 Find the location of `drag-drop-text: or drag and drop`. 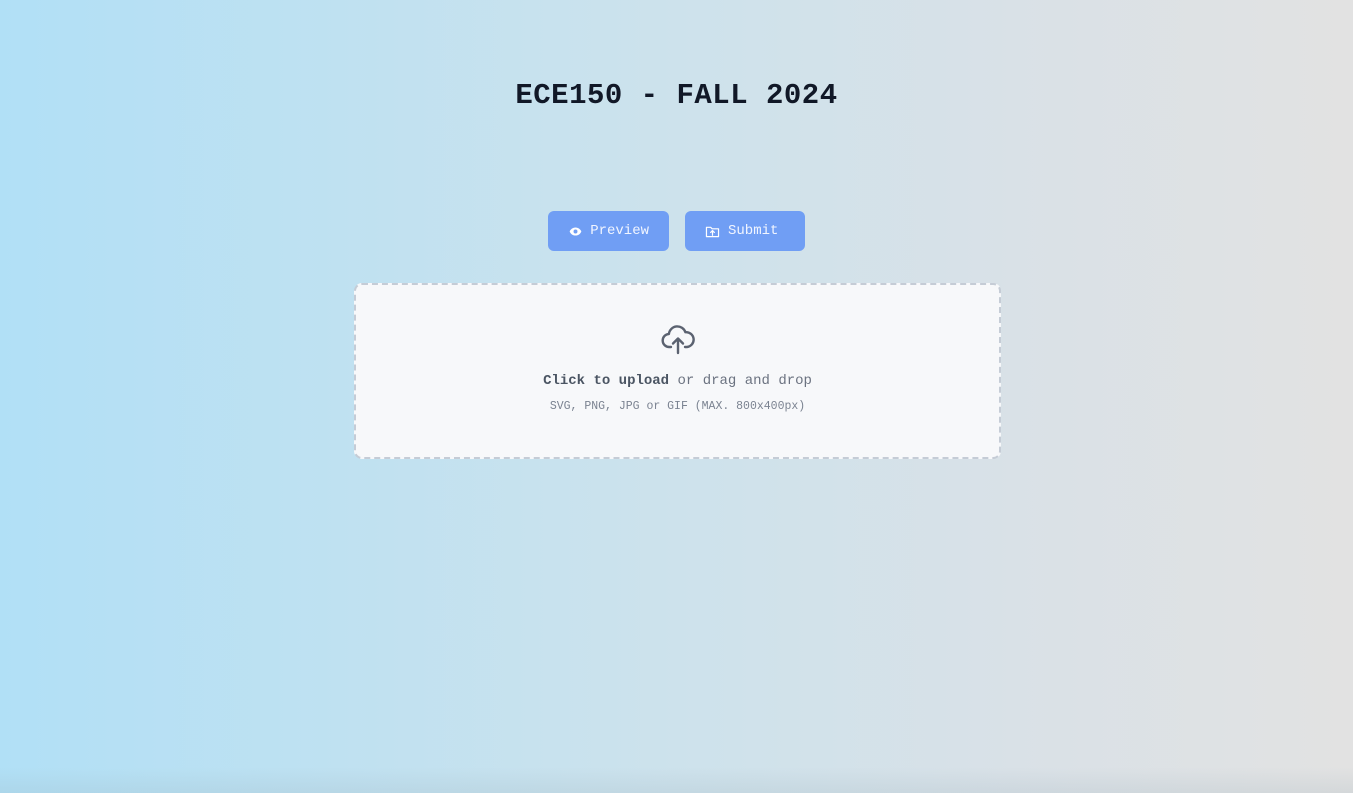

drag-drop-text: or drag and drop is located at coordinates (744, 381).